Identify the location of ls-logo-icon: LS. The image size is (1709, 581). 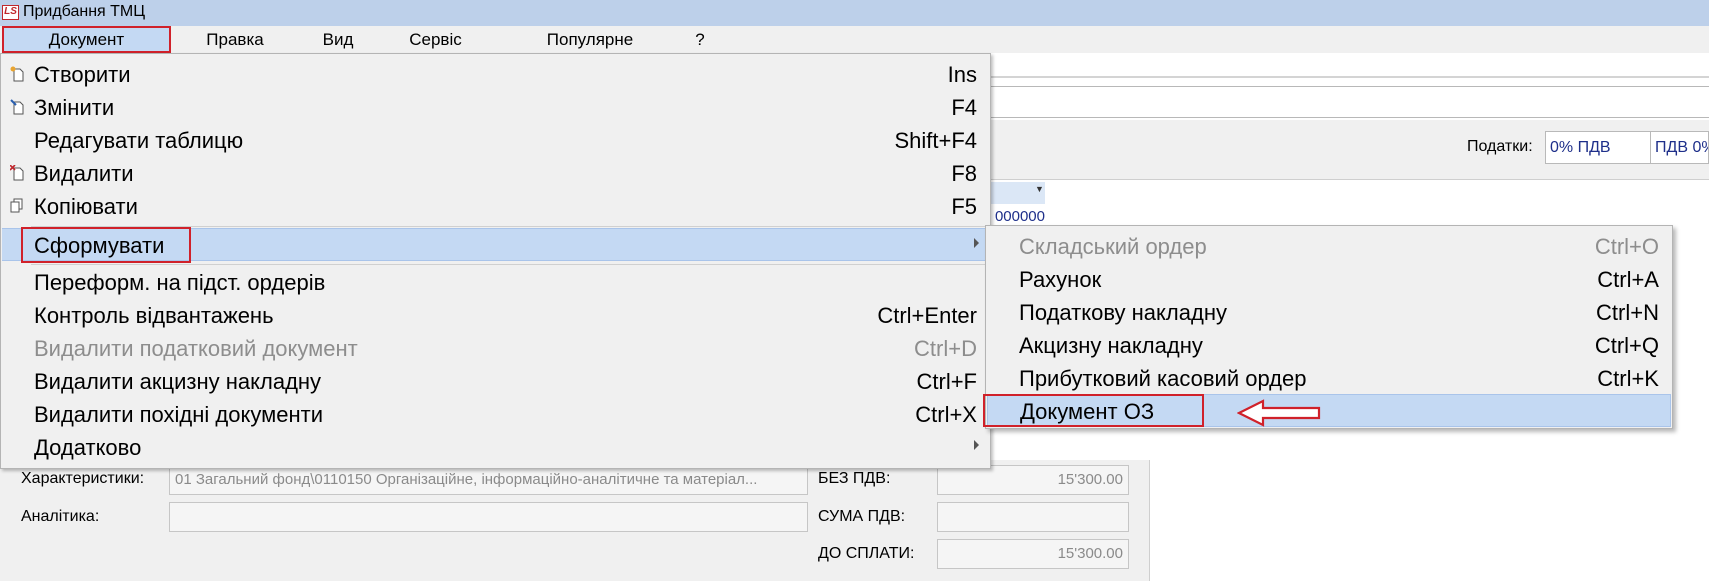
(10, 12).